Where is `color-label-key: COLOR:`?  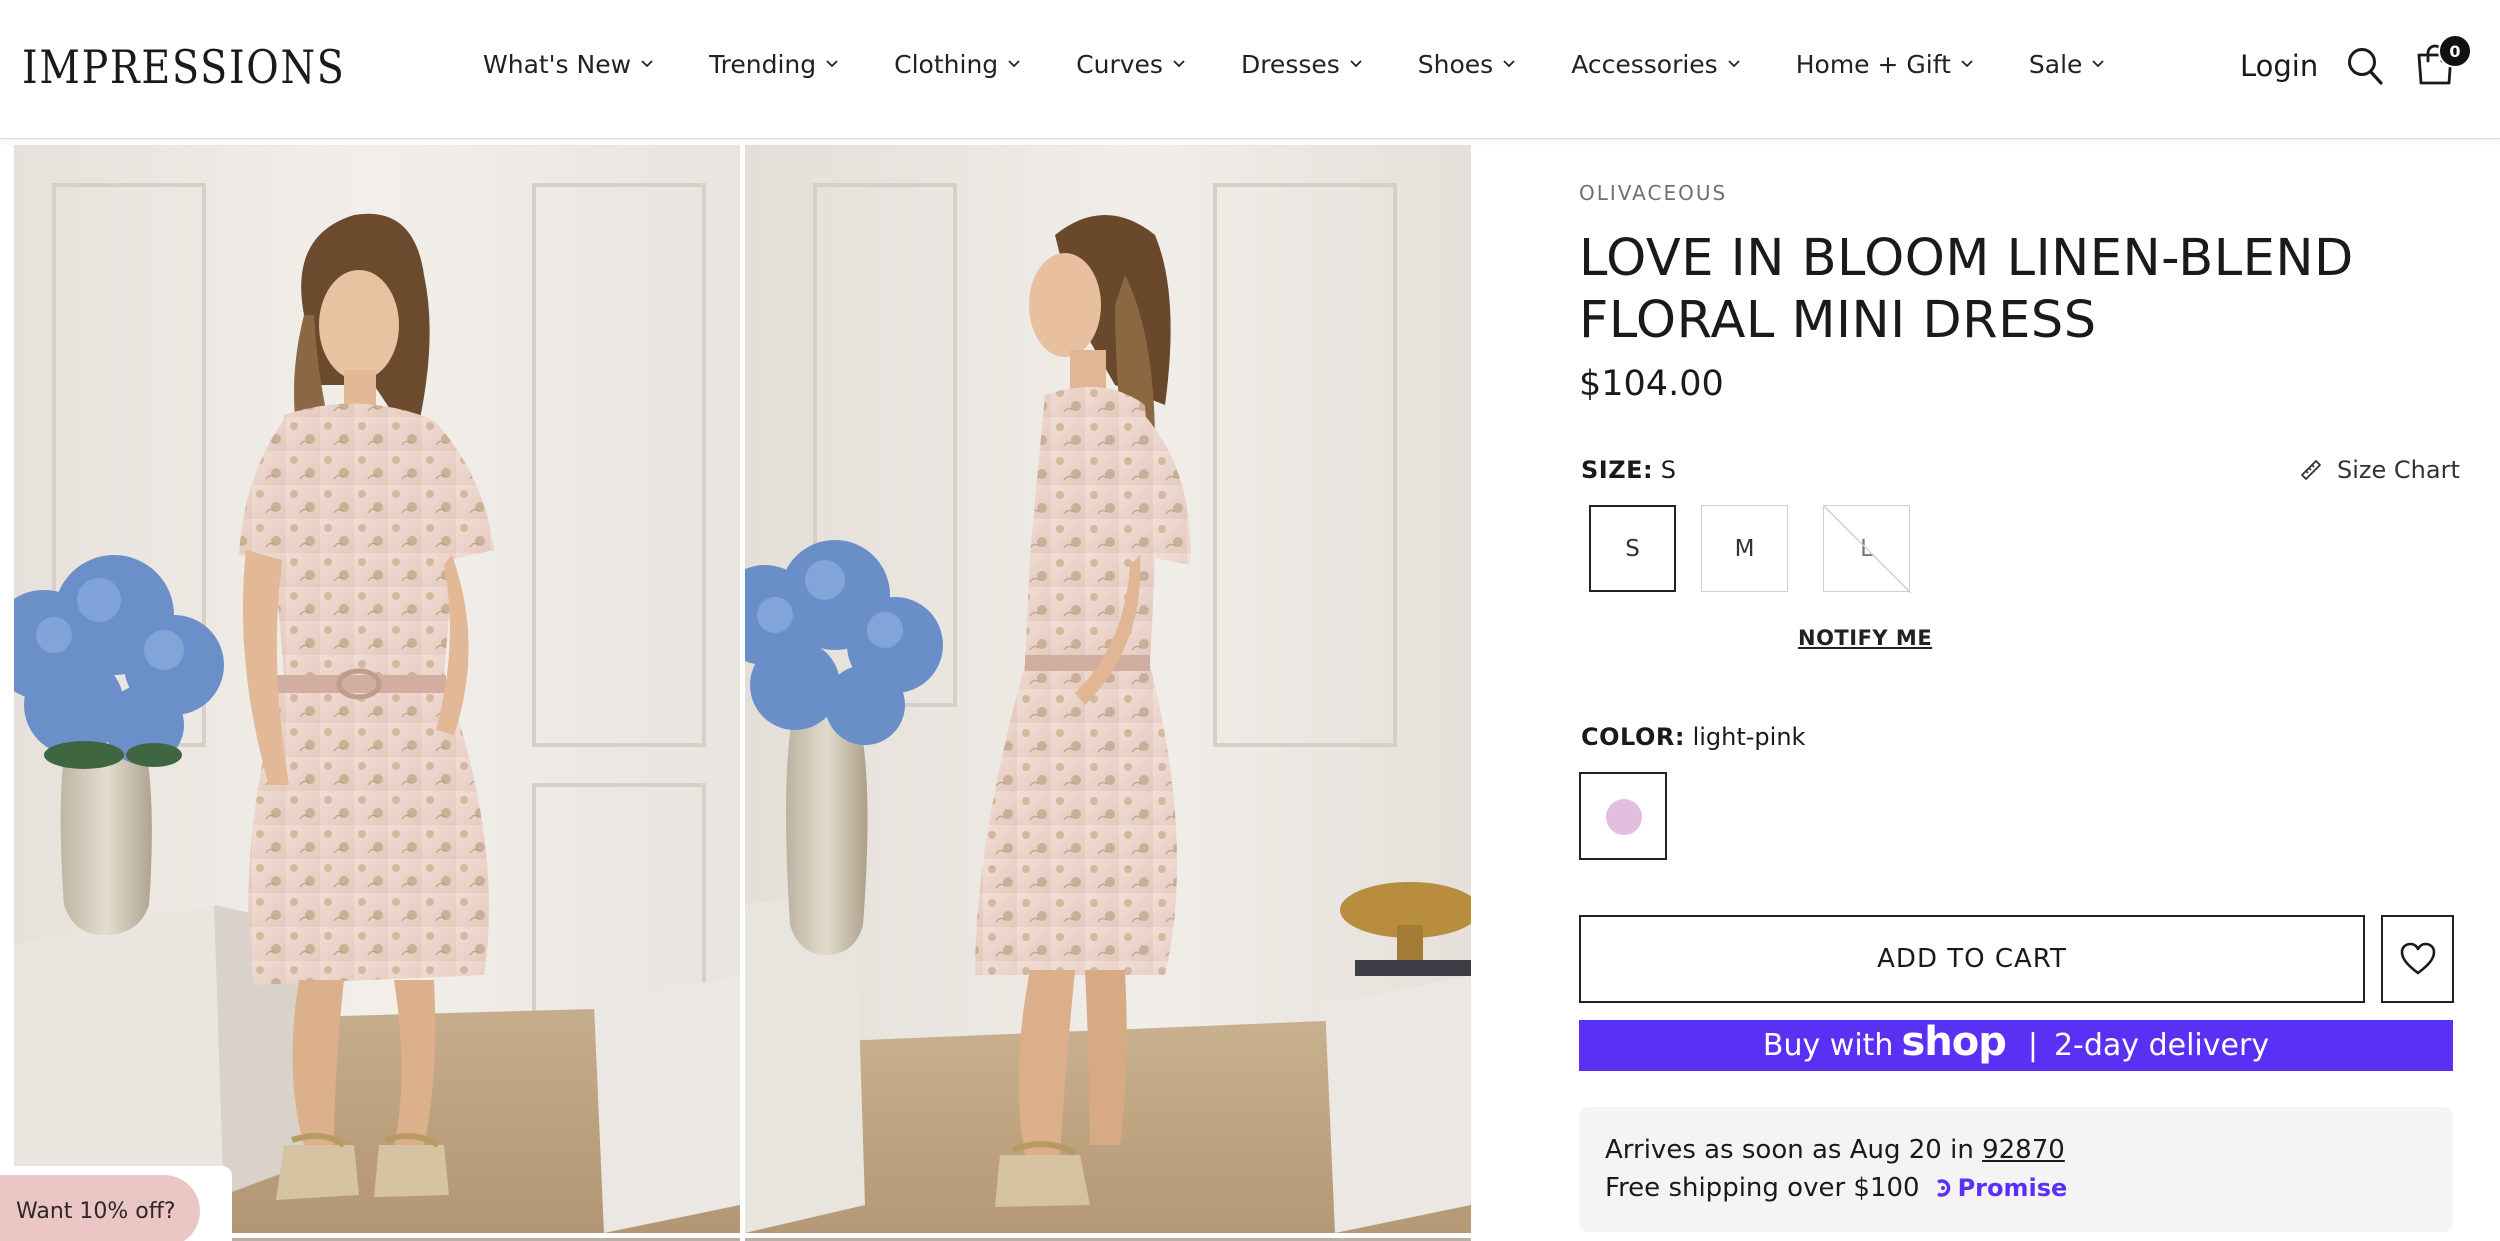
color-label-key: COLOR: is located at coordinates (1633, 737).